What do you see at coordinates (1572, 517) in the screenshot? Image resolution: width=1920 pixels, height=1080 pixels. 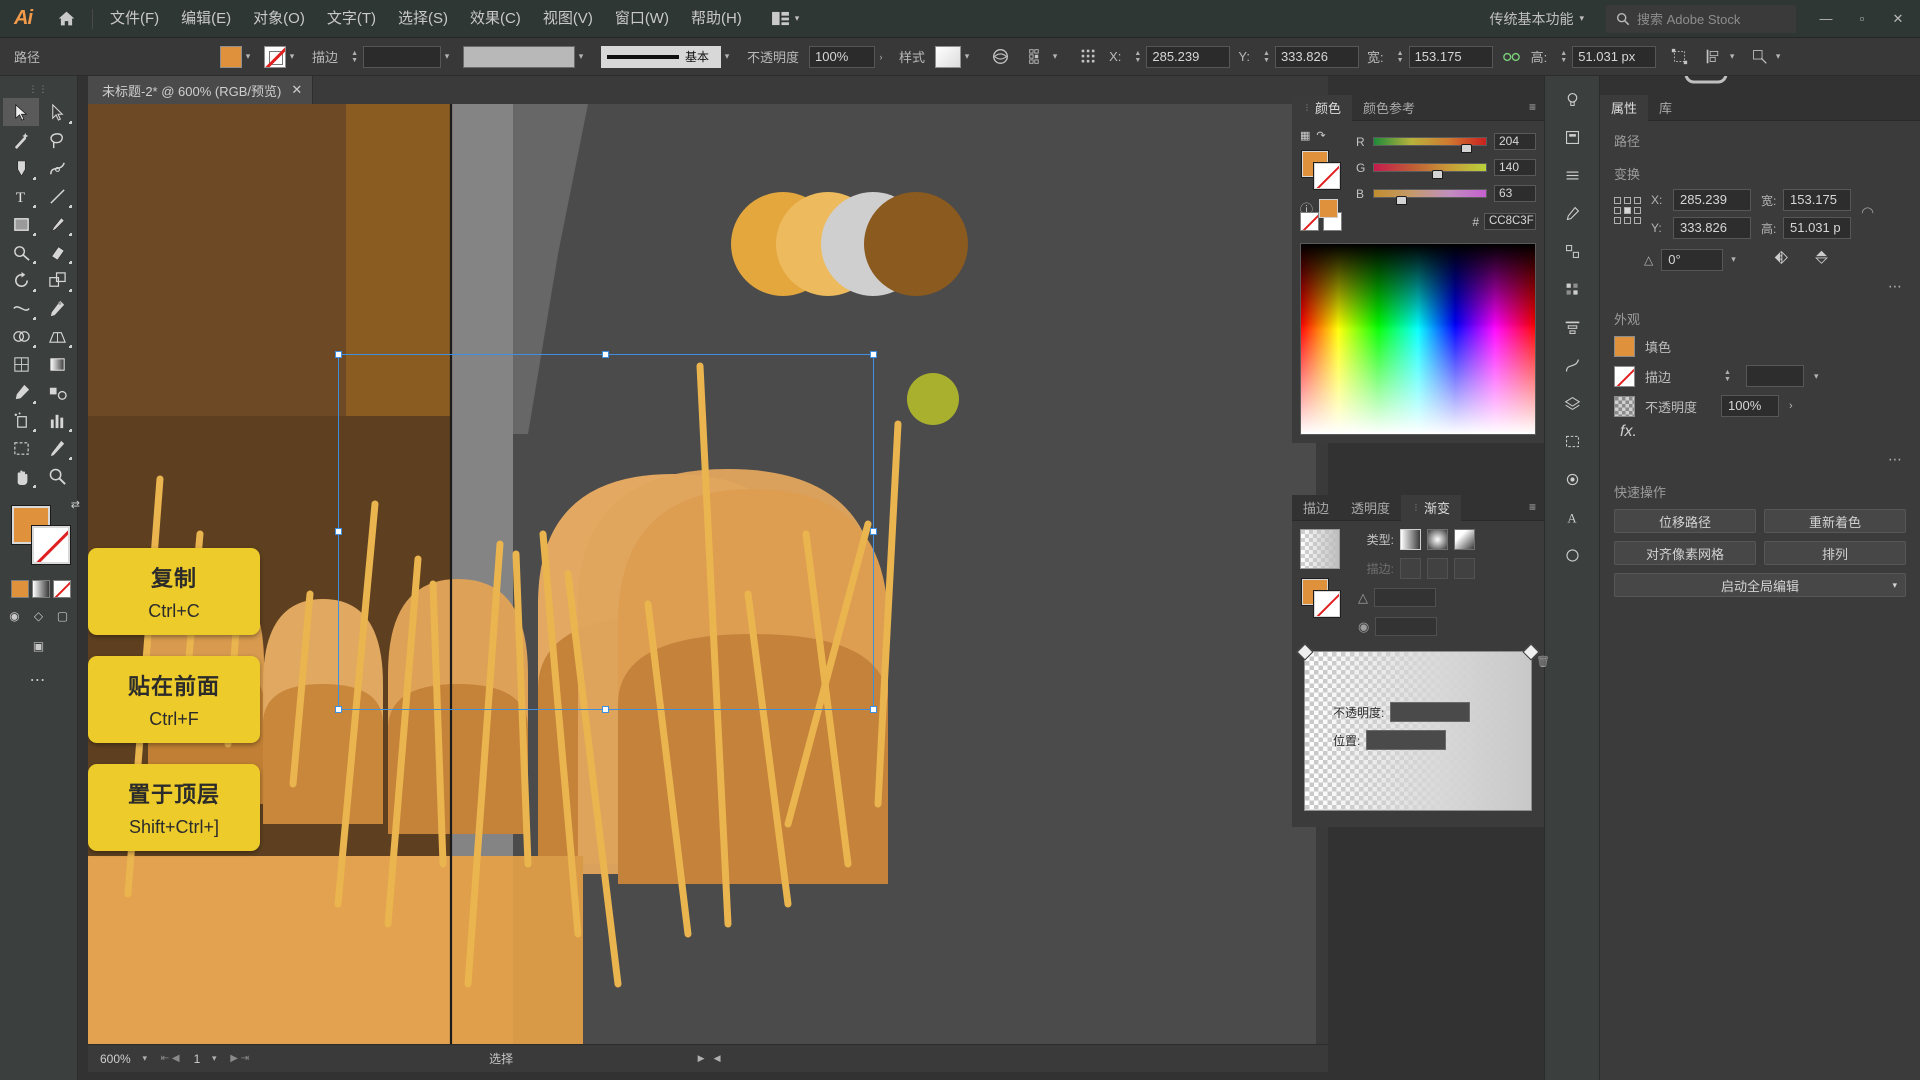 I see `rail-character-icon: A` at bounding box center [1572, 517].